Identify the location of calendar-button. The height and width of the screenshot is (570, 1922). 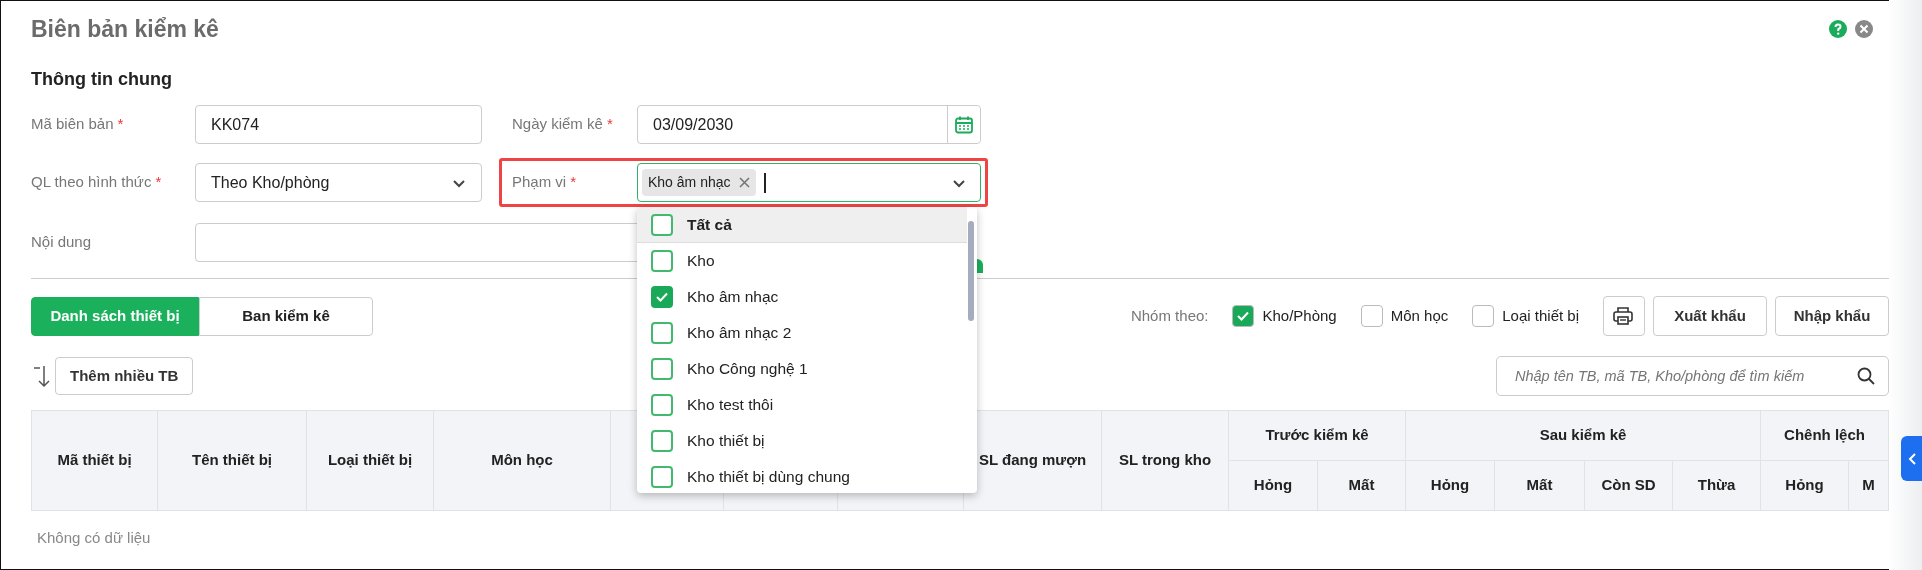
(963, 124).